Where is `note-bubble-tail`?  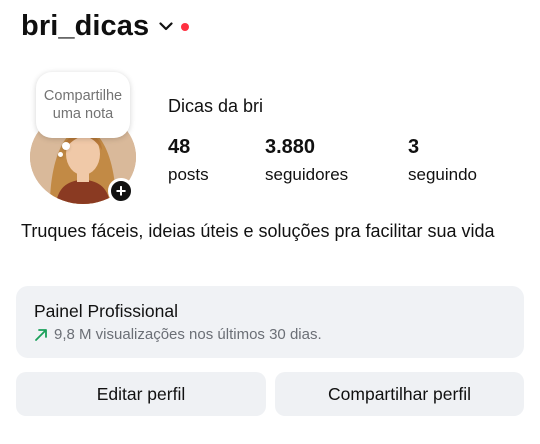 note-bubble-tail is located at coordinates (66, 146).